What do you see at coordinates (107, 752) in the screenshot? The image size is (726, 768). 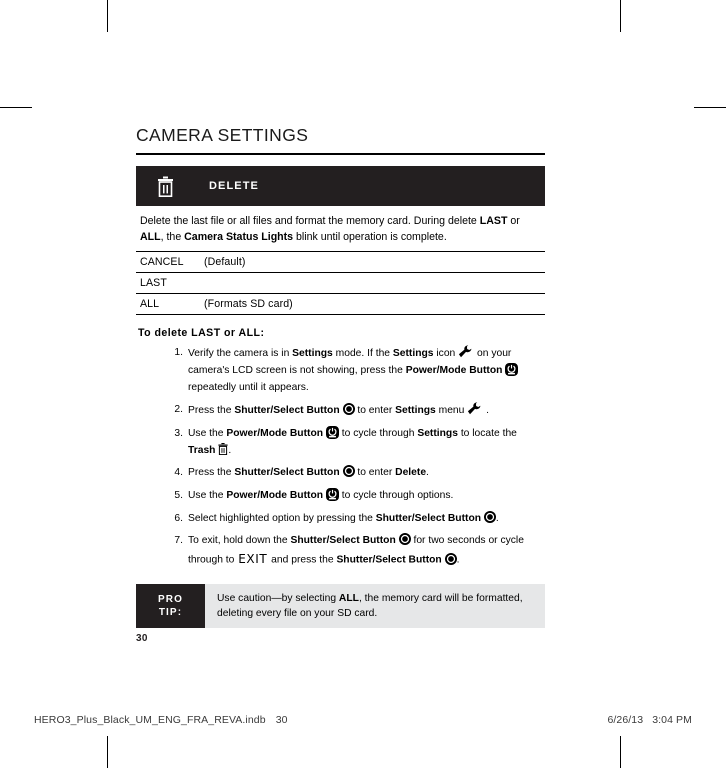 I see `crop-mark-bottom-left-vertical` at bounding box center [107, 752].